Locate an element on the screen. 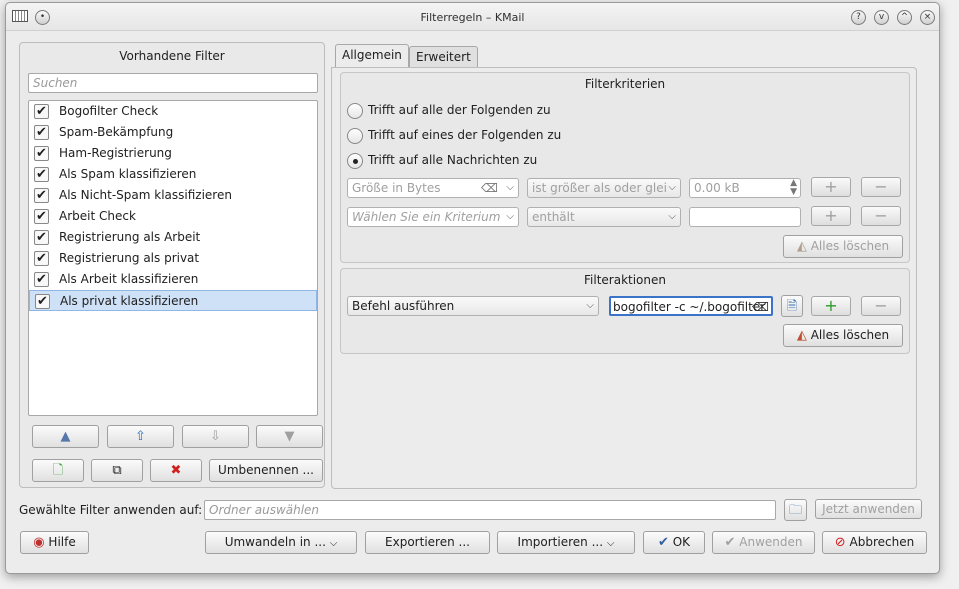  cancel-icon: ⊘ is located at coordinates (840, 542).